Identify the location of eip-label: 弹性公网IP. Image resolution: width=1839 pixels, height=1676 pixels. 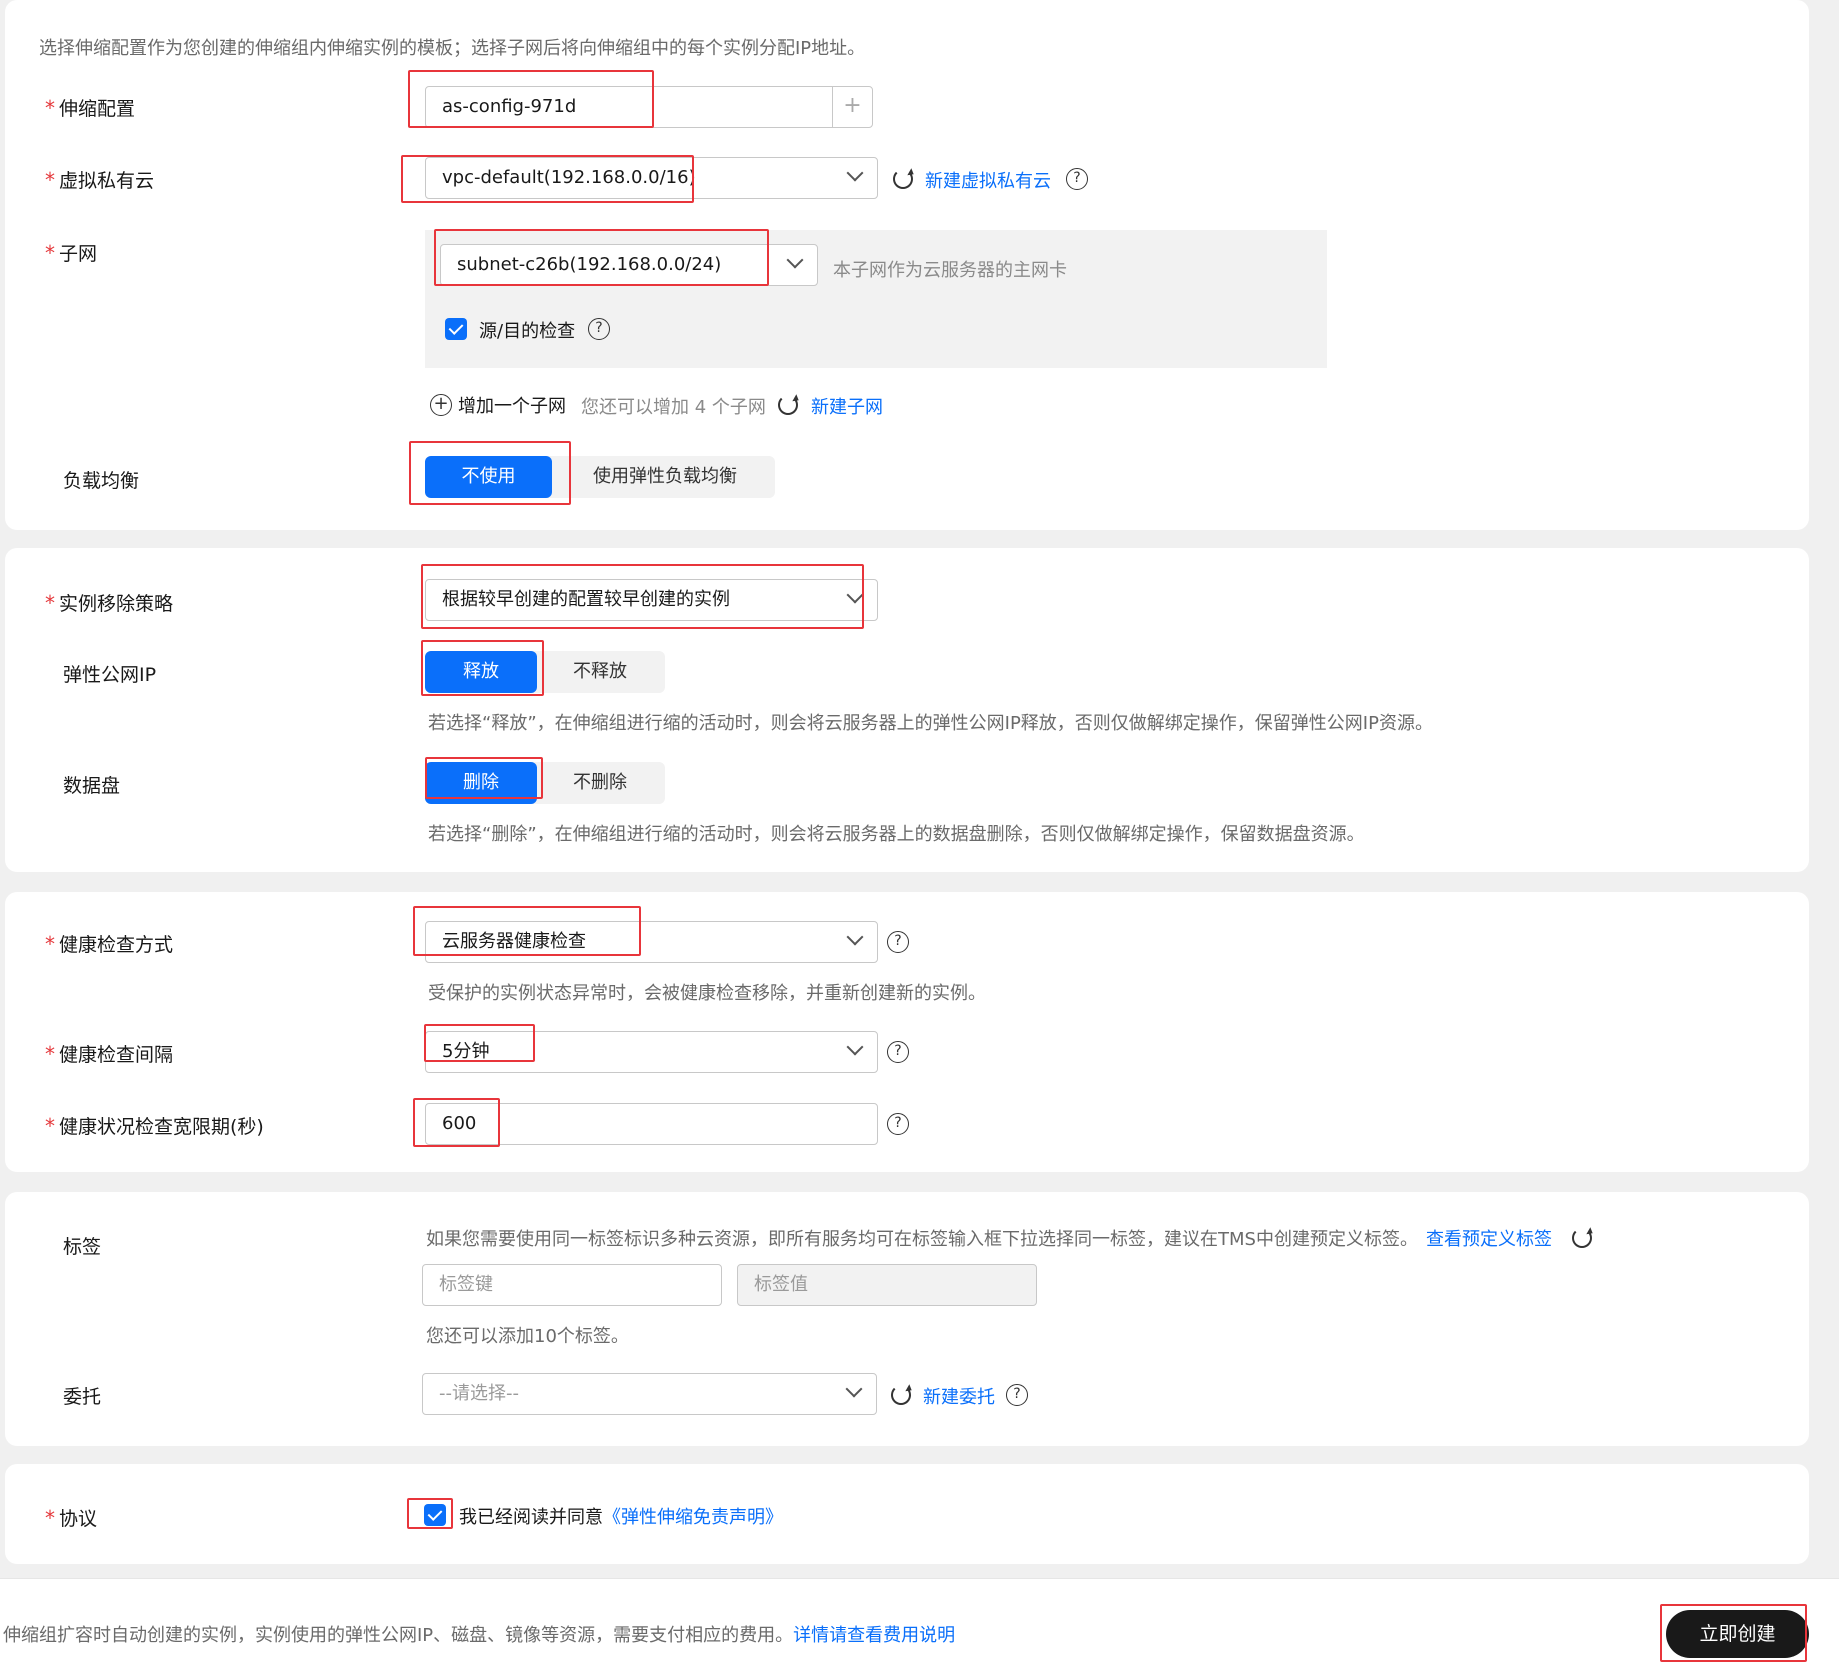
(110, 675).